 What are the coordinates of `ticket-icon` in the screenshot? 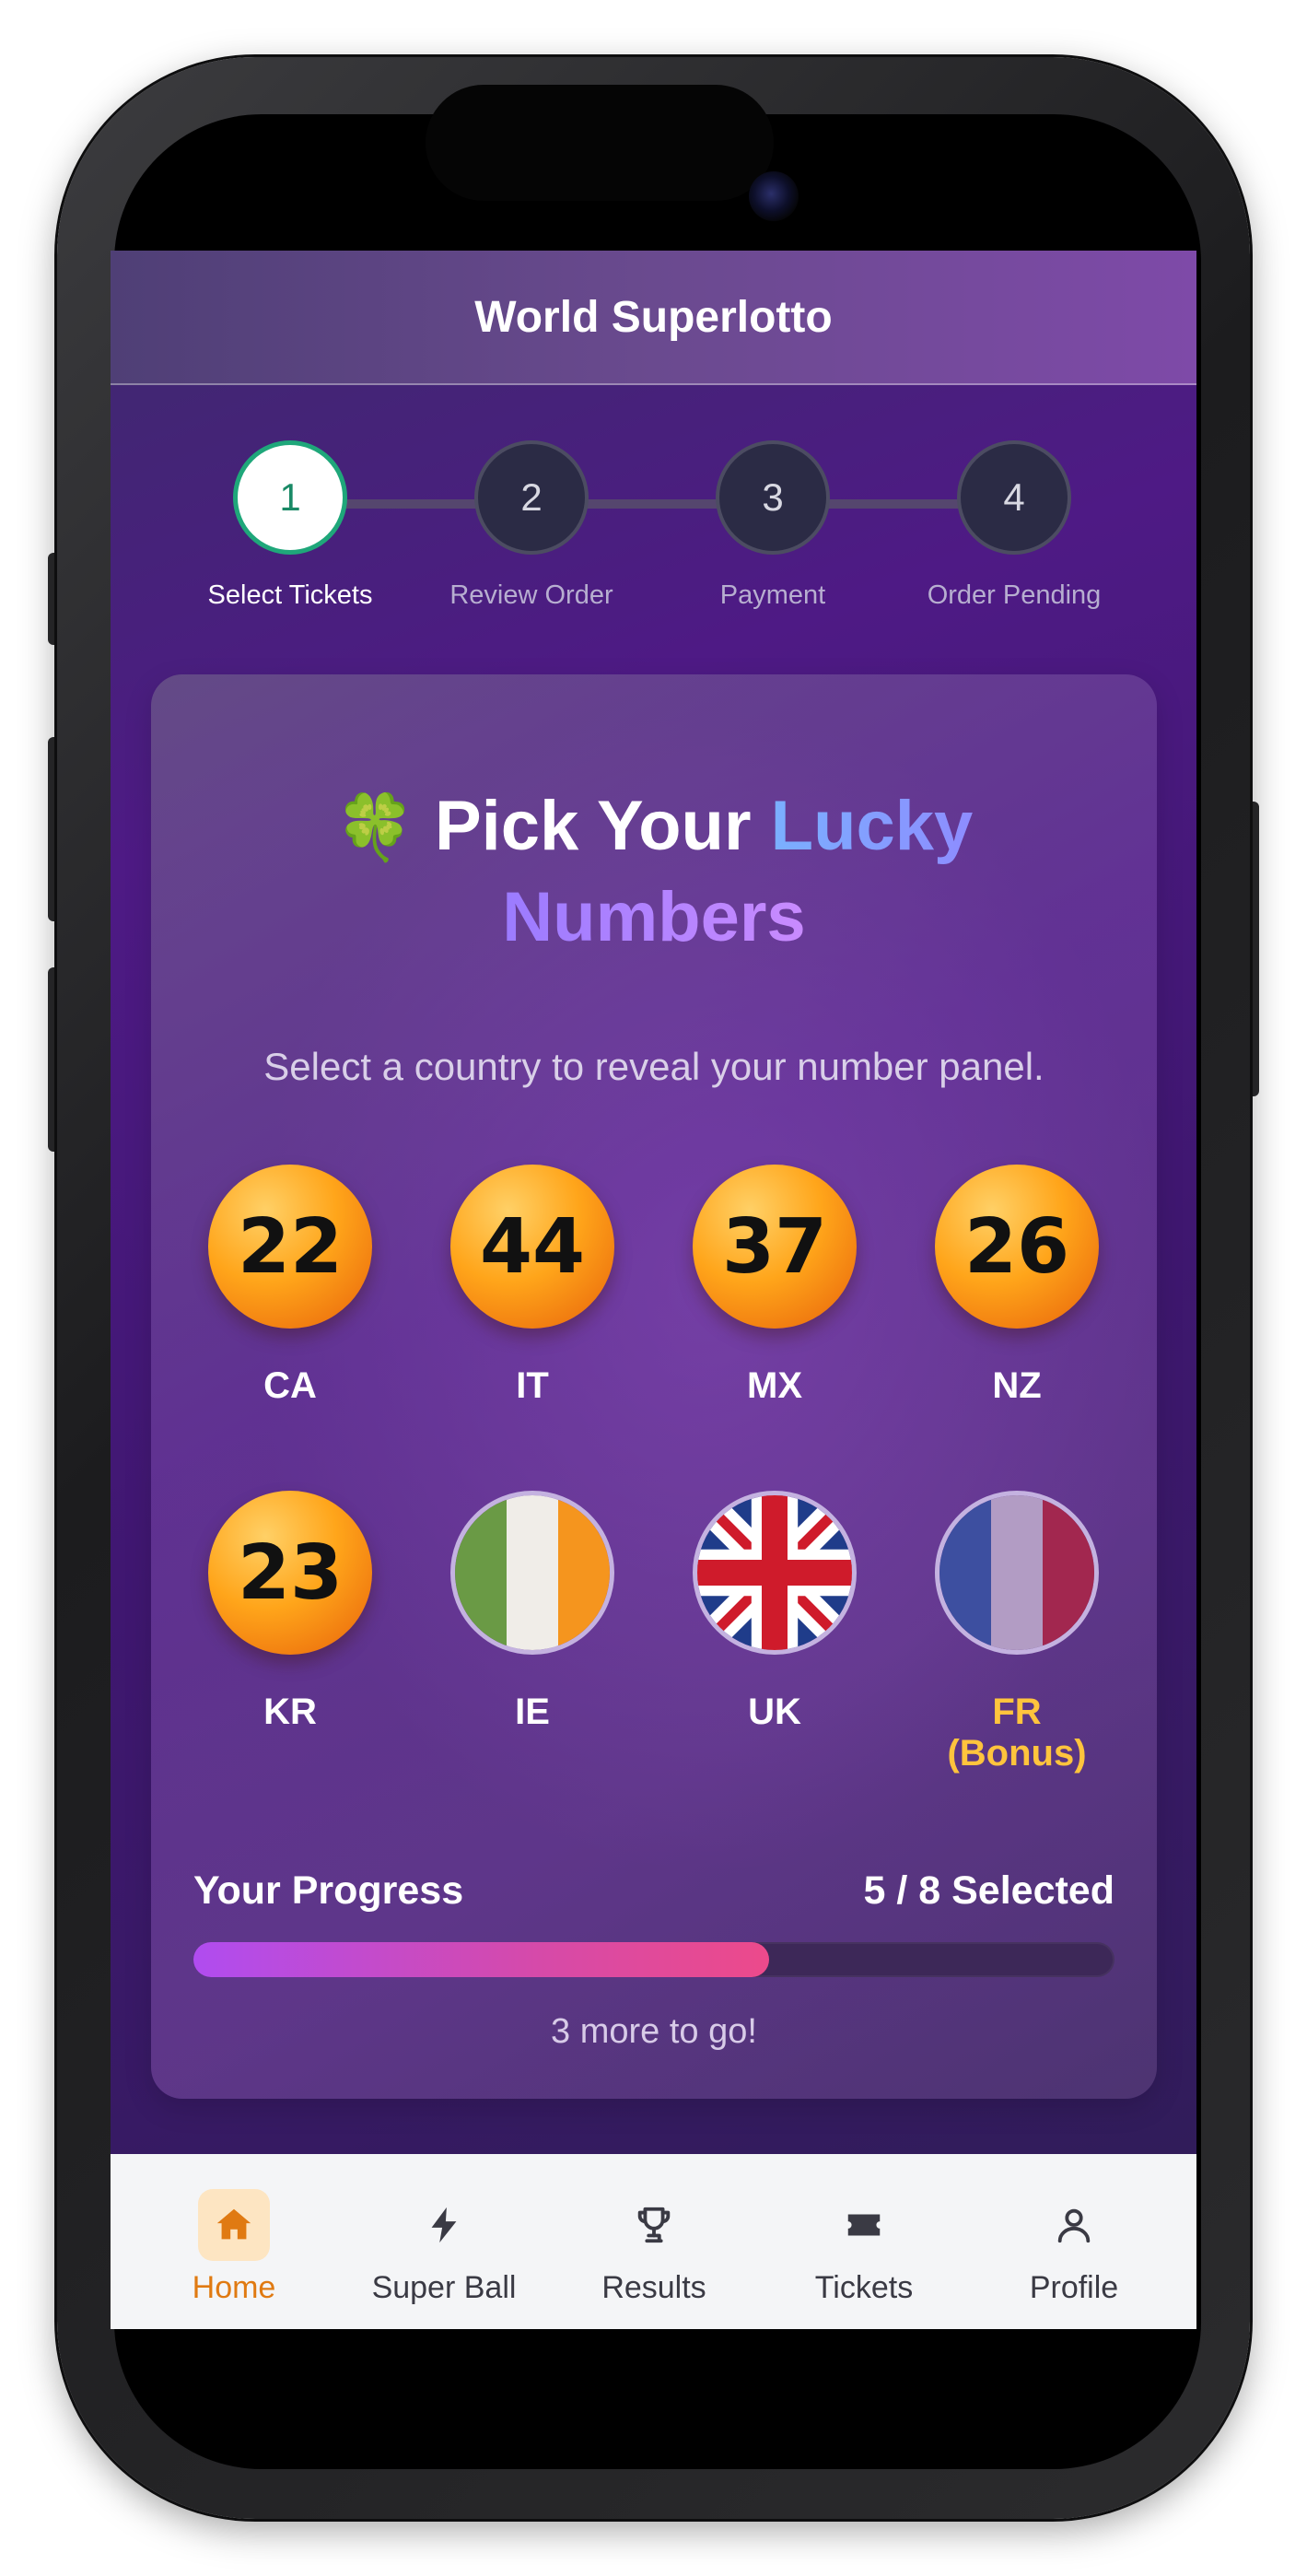 It's located at (864, 2225).